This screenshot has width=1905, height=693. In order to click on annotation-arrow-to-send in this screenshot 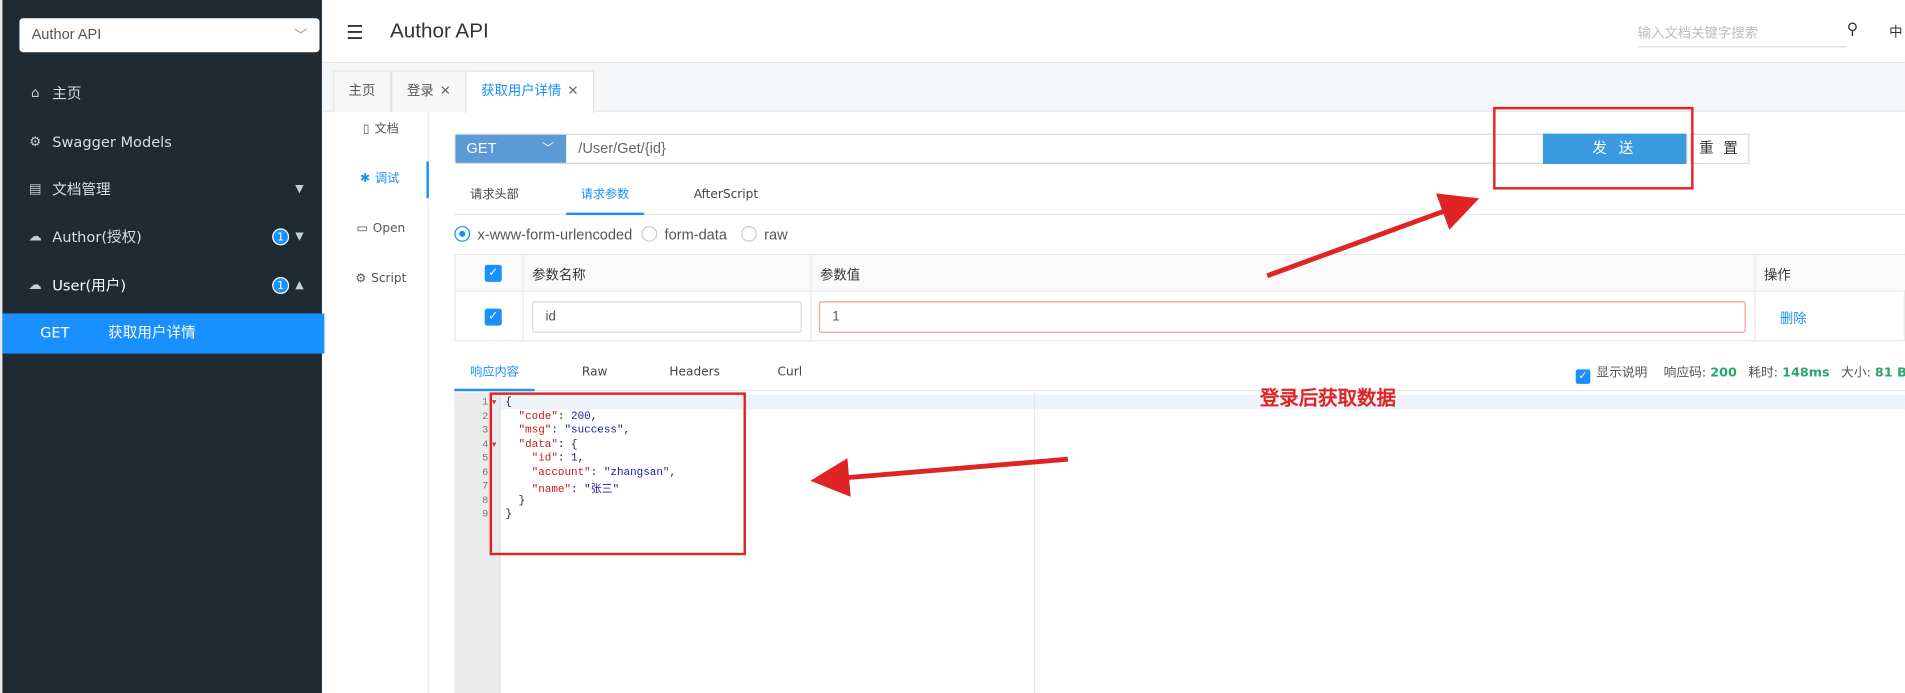, I will do `click(1373, 236)`.